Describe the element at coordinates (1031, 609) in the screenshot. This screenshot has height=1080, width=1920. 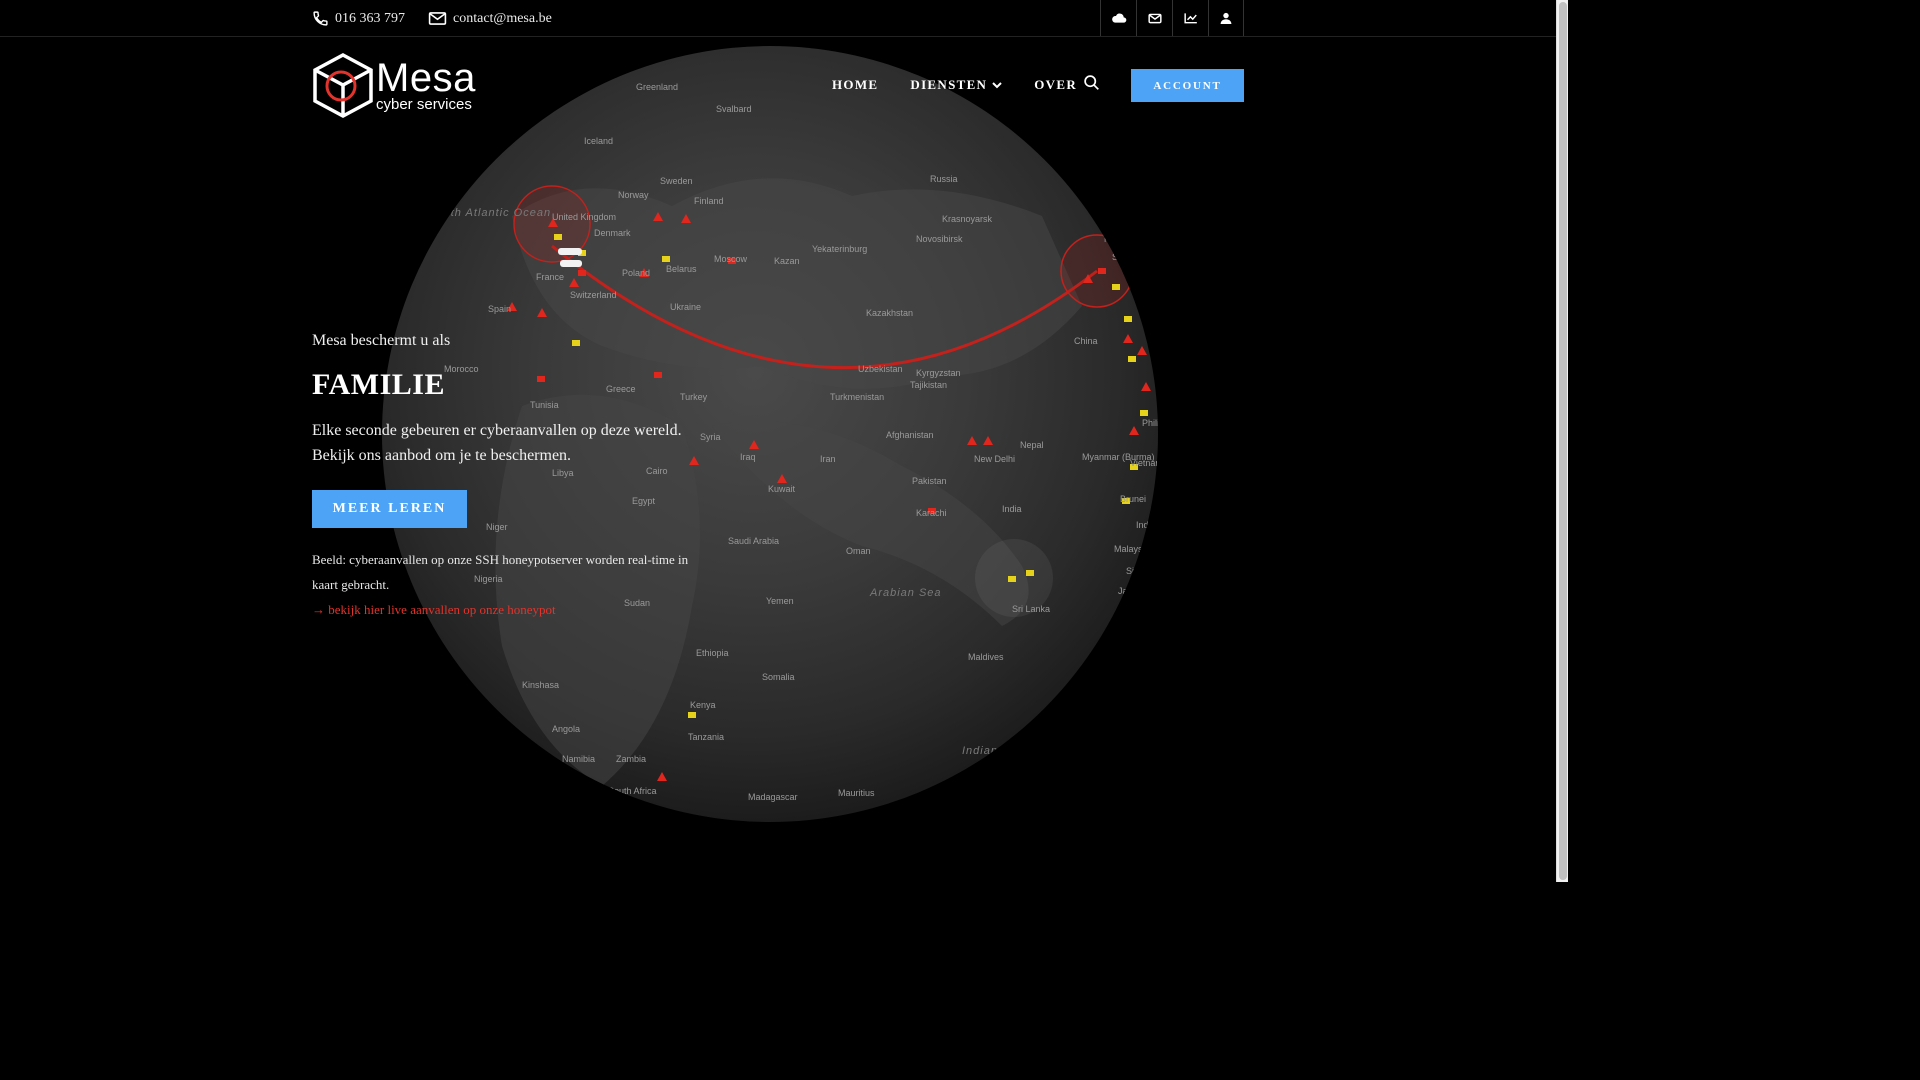
I see `map-label: Sri Lanka` at that location.